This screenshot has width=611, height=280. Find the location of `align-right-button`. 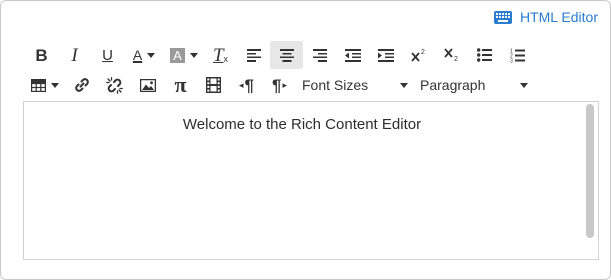

align-right-button is located at coordinates (319, 55).